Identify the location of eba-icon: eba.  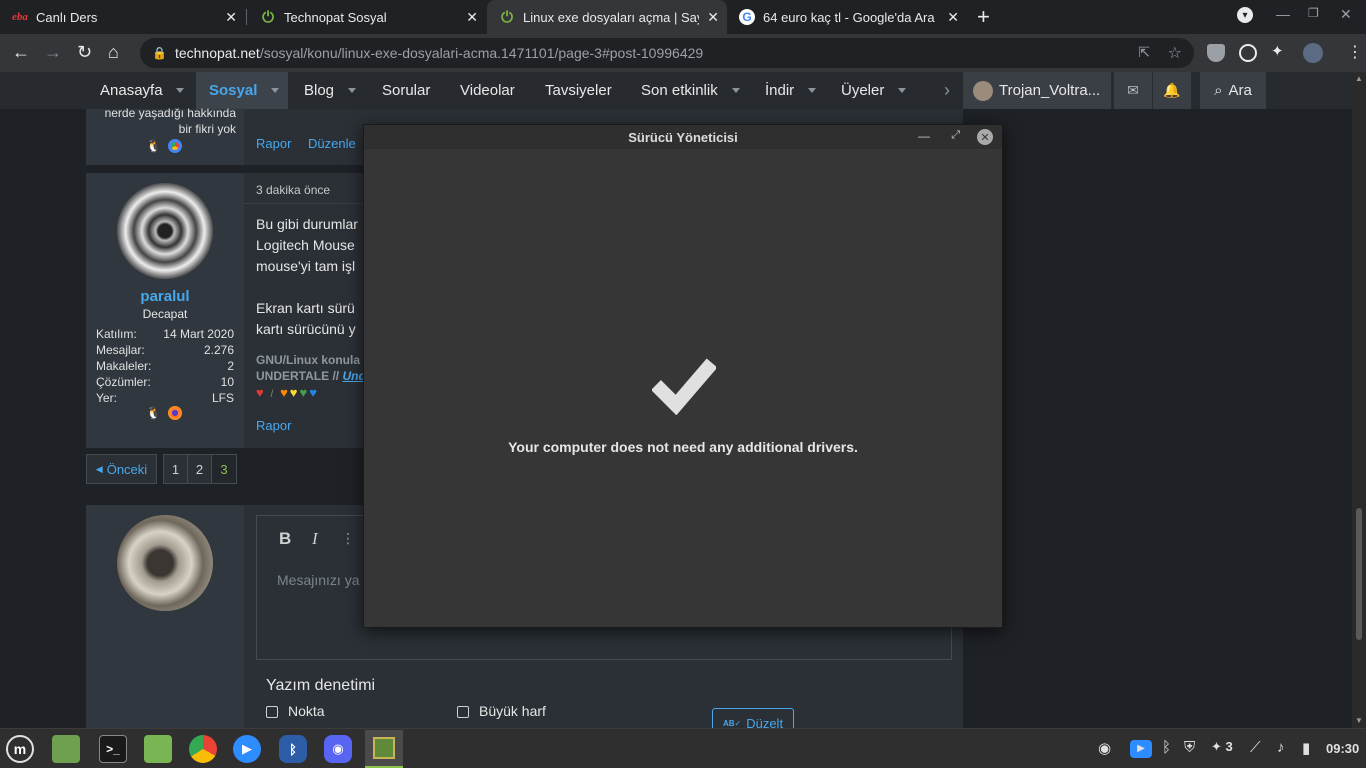
(20, 17).